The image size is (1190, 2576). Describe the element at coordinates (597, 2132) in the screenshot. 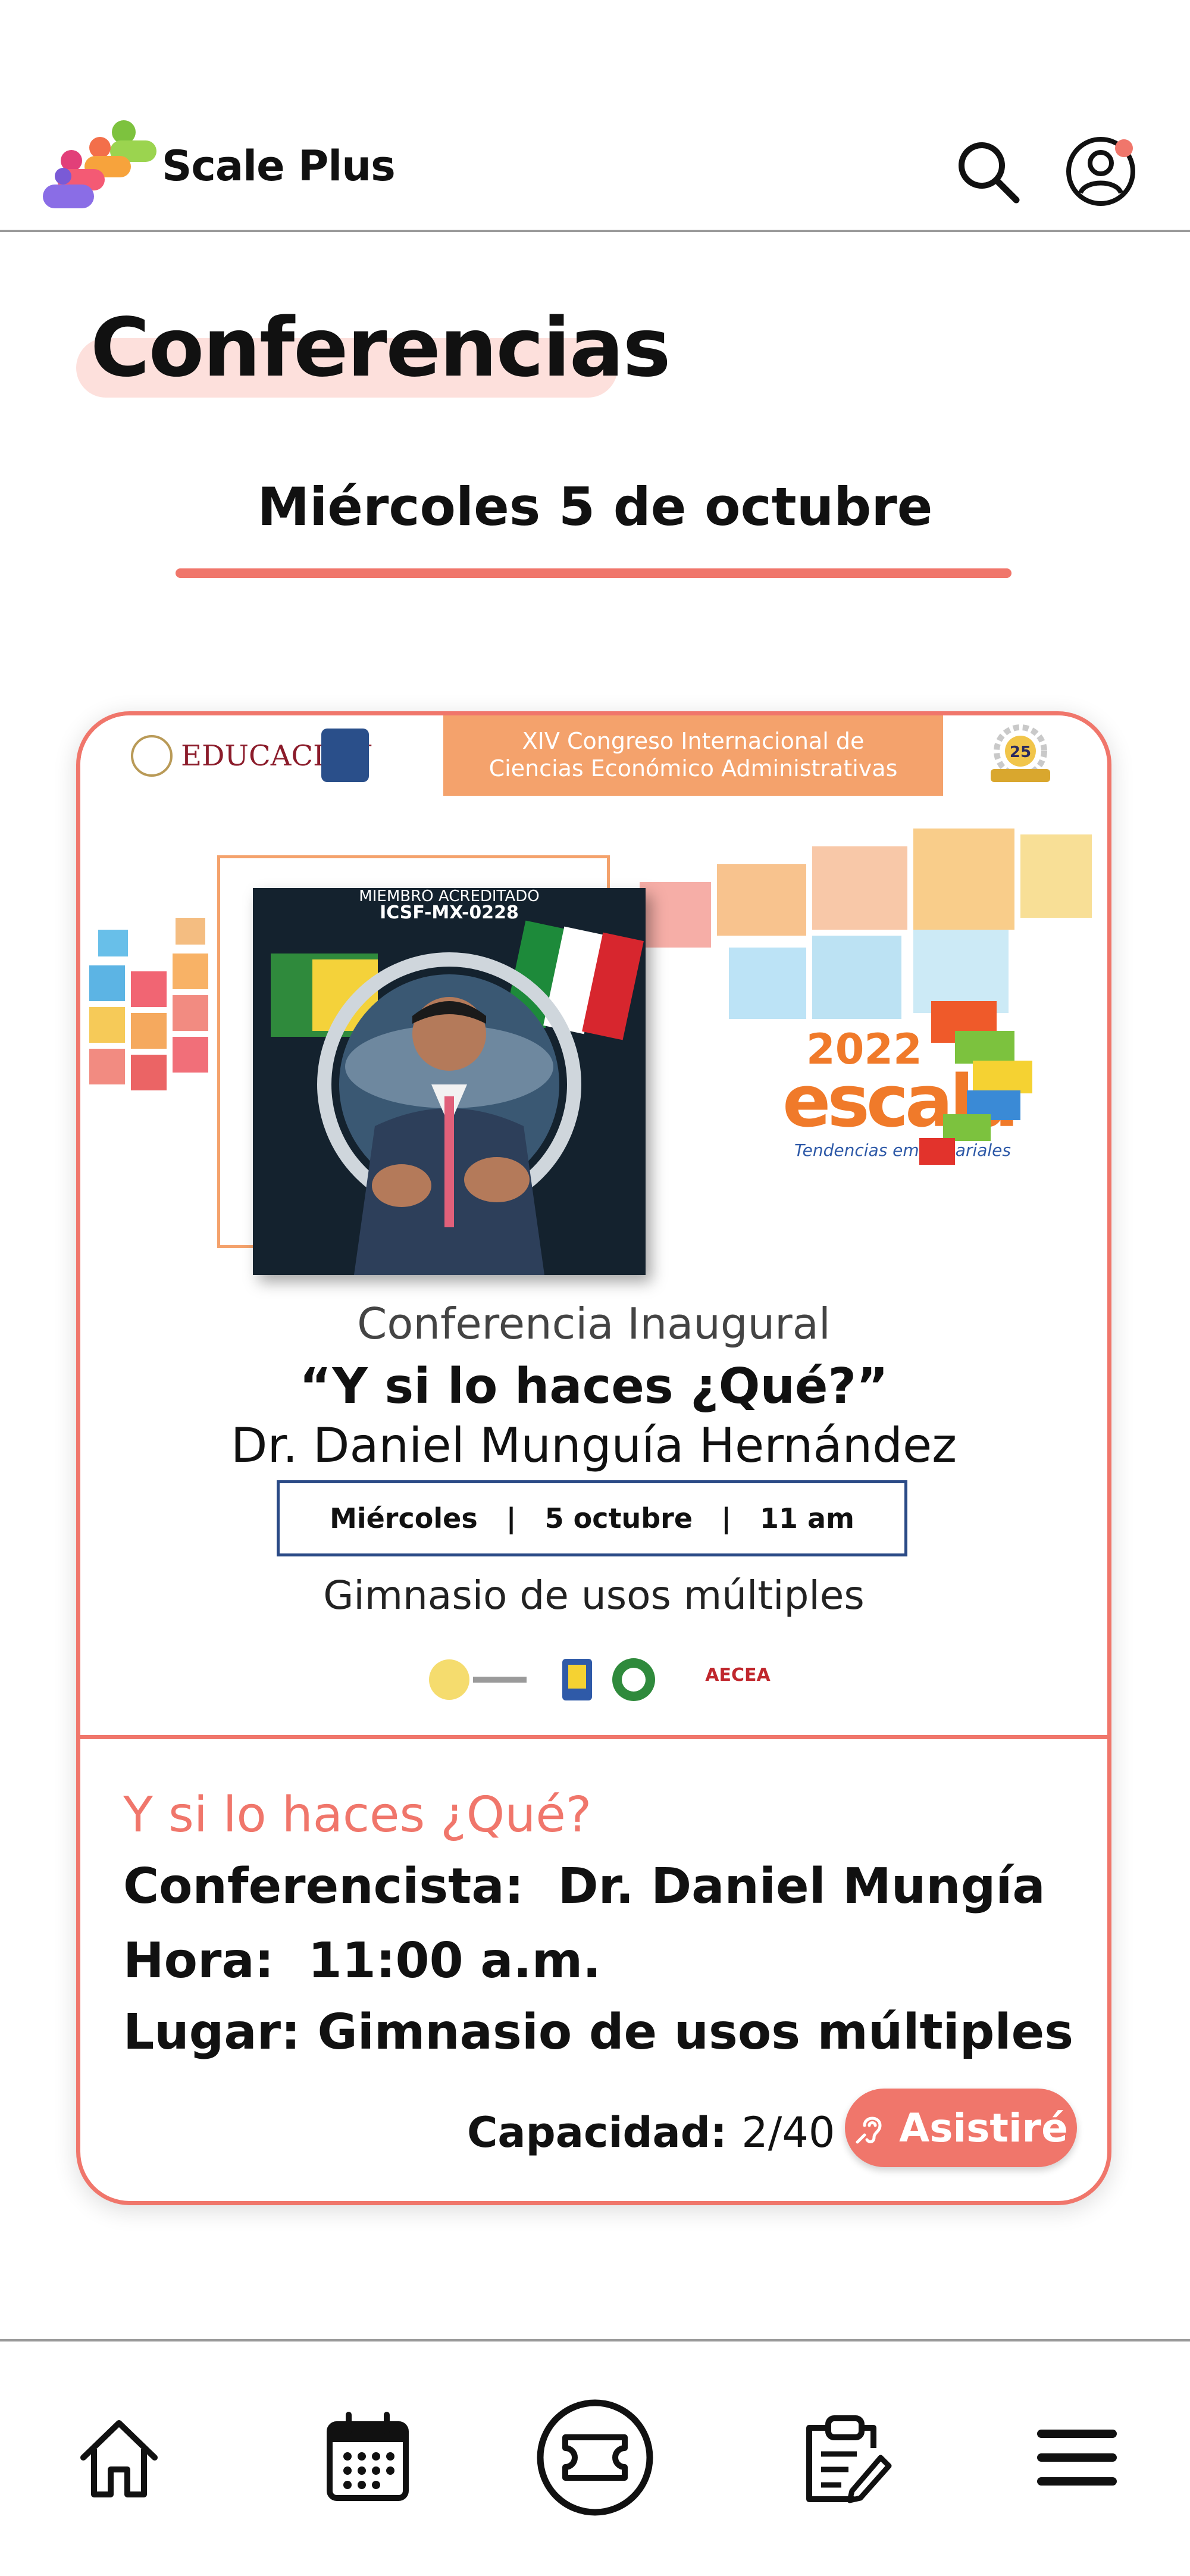

I see `capacity-label: Capacidad:` at that location.